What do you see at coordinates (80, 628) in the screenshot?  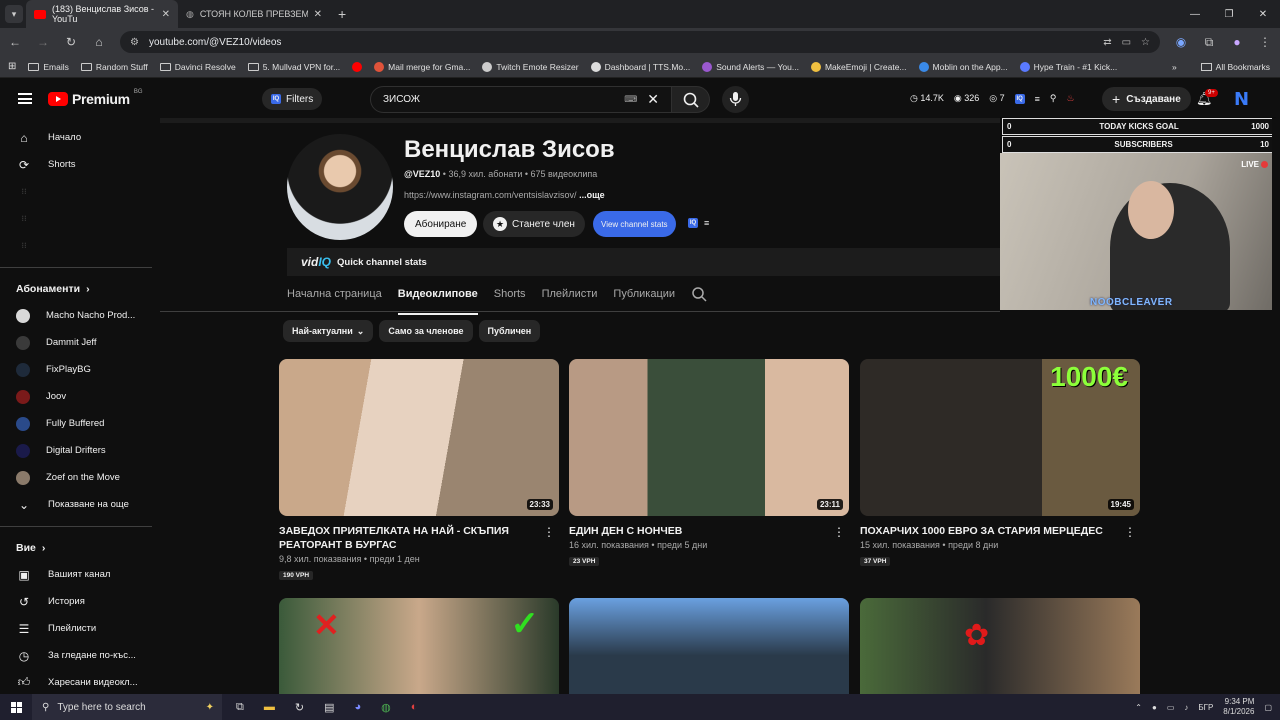 I see `sidebar-item-playlists: ☰ Плейлисти` at bounding box center [80, 628].